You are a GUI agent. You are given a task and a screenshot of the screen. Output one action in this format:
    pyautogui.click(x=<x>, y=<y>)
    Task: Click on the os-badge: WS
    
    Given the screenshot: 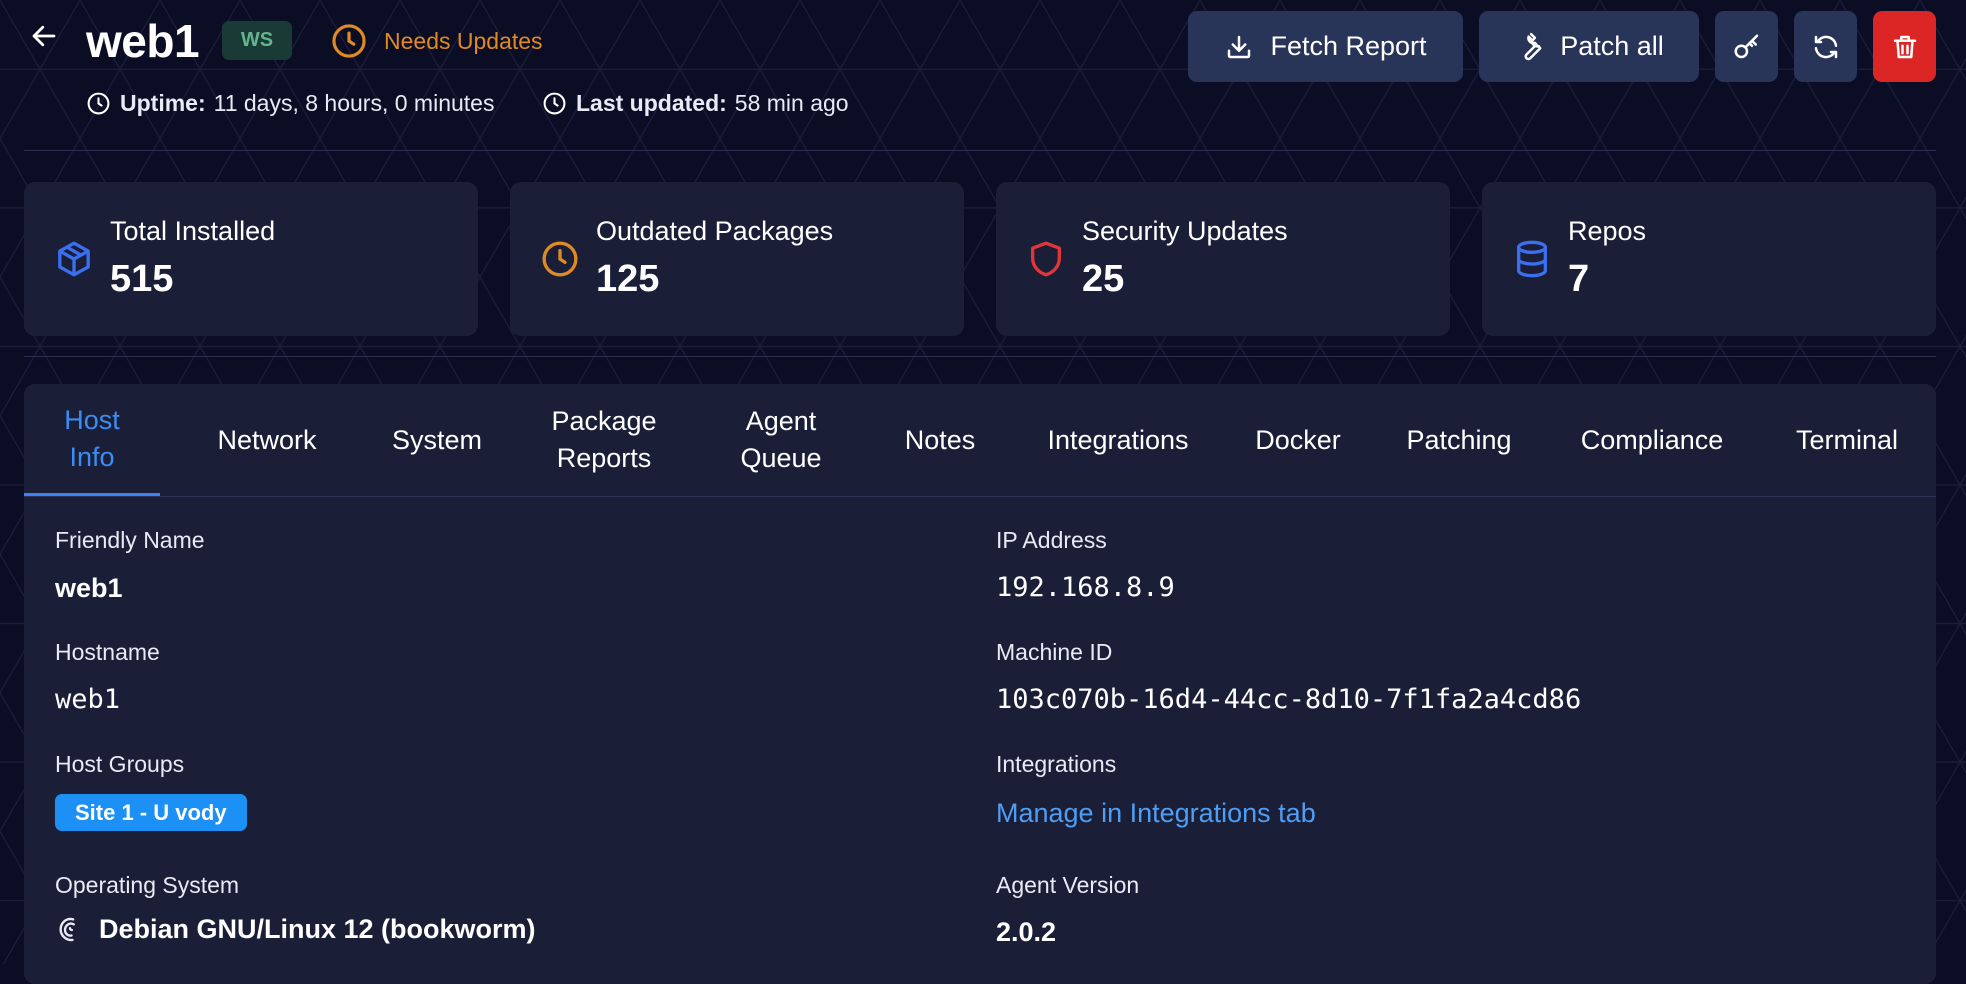 What is the action you would take?
    pyautogui.click(x=257, y=40)
    